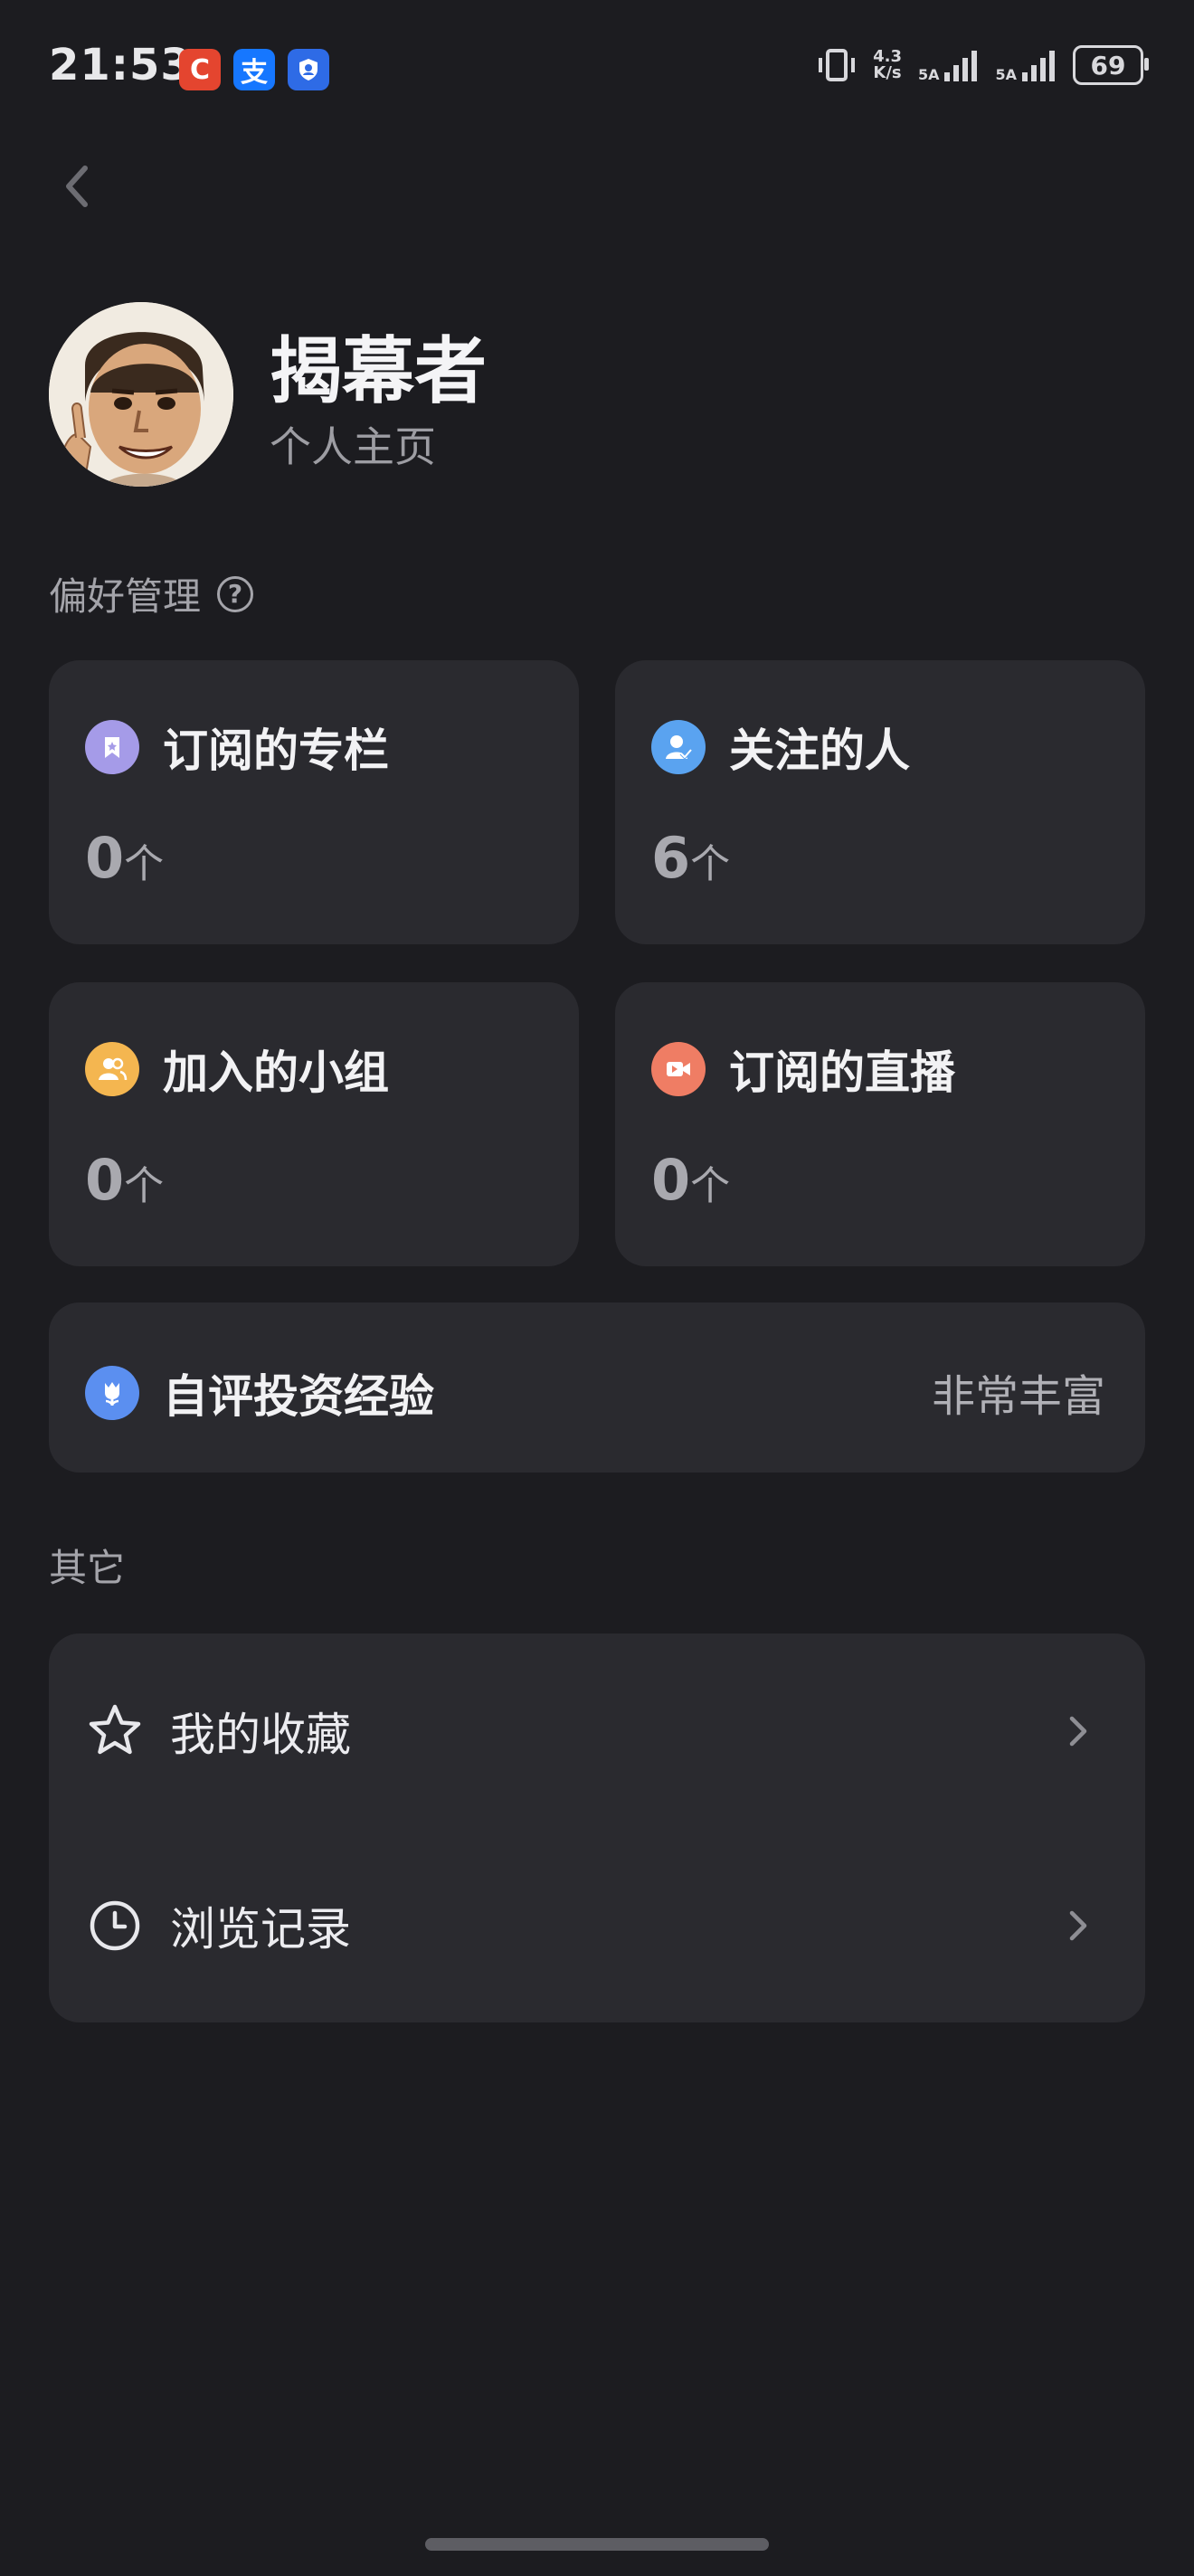  I want to click on status-time: 21:53, so click(120, 65).